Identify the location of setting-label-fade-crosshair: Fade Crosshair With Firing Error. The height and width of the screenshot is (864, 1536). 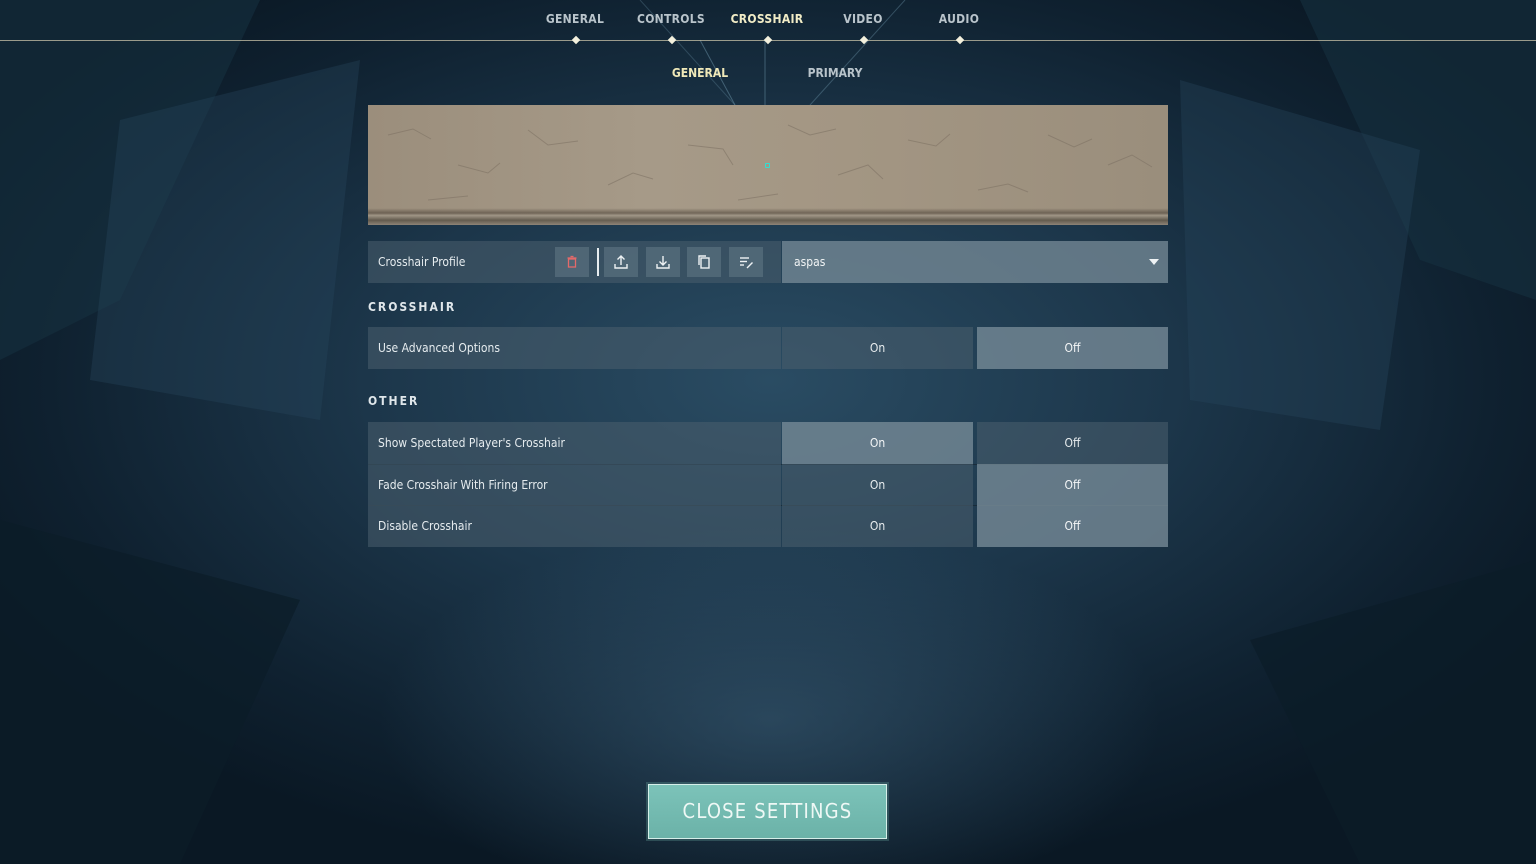
(463, 485).